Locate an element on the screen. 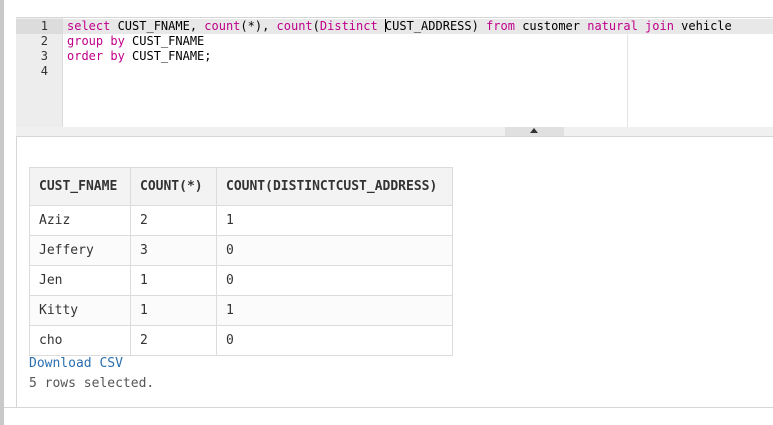 The height and width of the screenshot is (425, 773). column-header-cust-fname: CUST_FNAME is located at coordinates (80, 186).